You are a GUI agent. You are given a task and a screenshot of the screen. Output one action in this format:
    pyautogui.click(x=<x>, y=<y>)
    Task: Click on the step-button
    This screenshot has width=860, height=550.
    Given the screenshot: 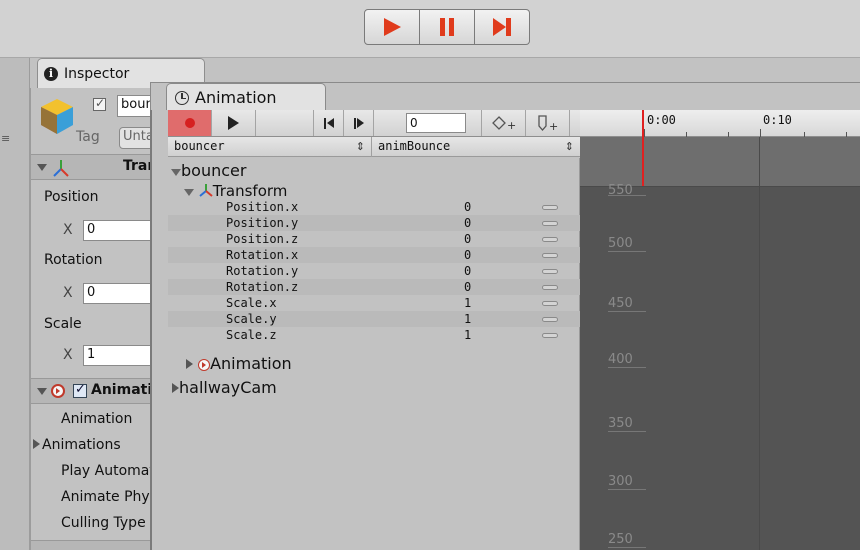 What is the action you would take?
    pyautogui.click(x=502, y=27)
    